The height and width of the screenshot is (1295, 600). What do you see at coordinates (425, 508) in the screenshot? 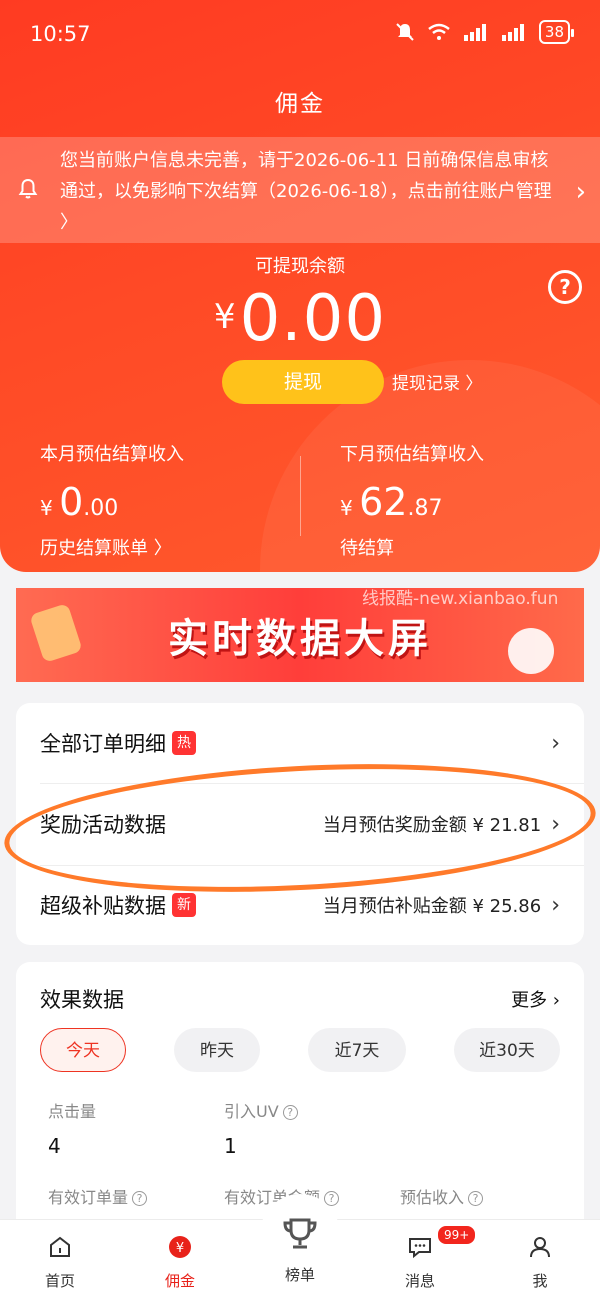
I see `next-month-dec: .87` at bounding box center [425, 508].